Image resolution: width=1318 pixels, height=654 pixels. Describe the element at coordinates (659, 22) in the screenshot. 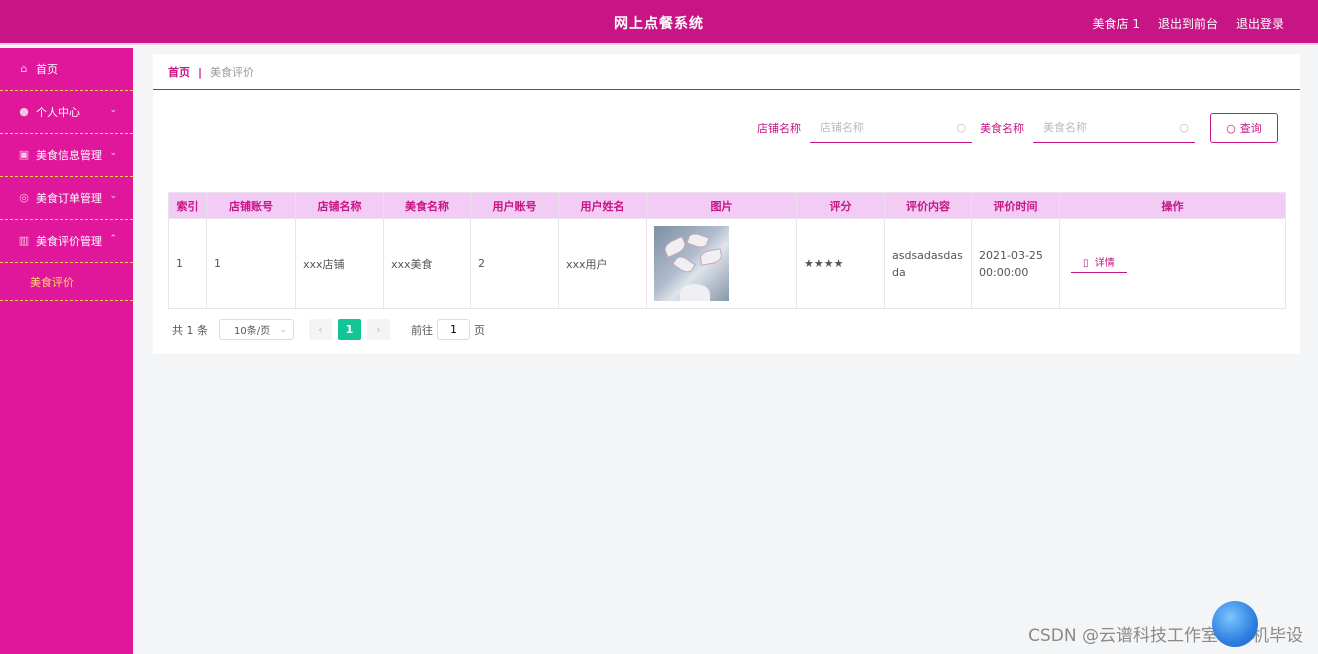

I see `top-bar: 网上点餐系统 美食店 1 退出到前台 退出登录` at that location.